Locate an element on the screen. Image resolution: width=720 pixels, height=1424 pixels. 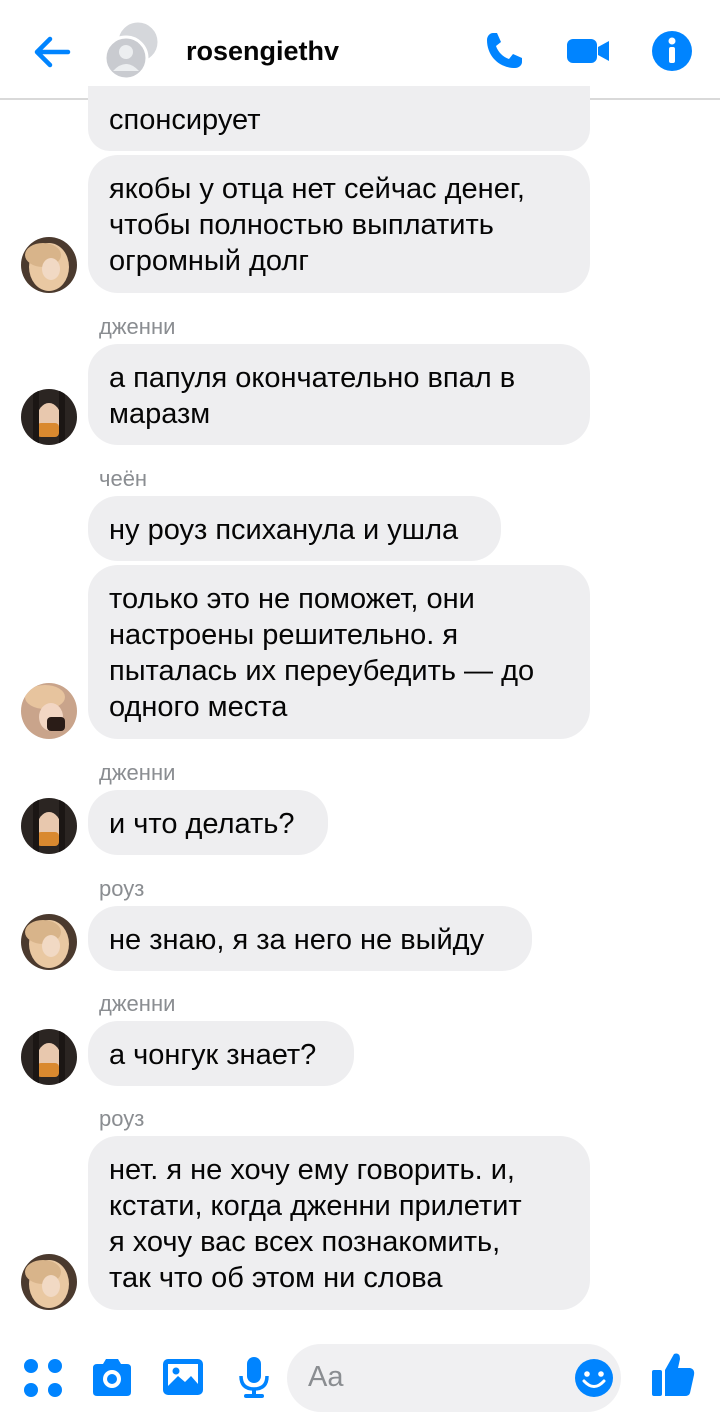
camera-icon is located at coordinates (112, 1377).